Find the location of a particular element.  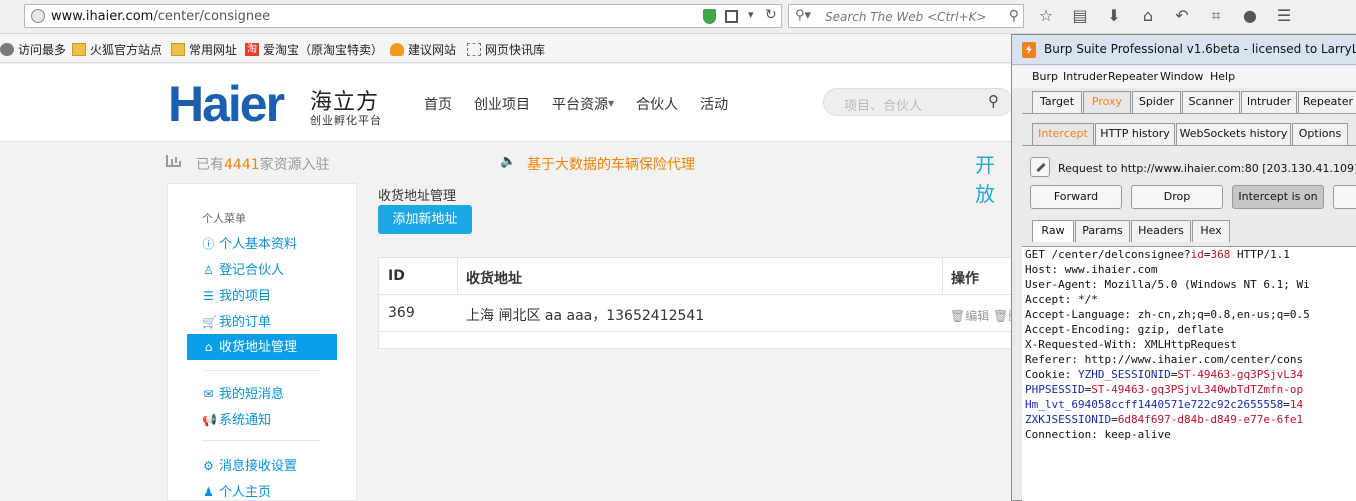

speaker-icon: 🔈 is located at coordinates (508, 161).